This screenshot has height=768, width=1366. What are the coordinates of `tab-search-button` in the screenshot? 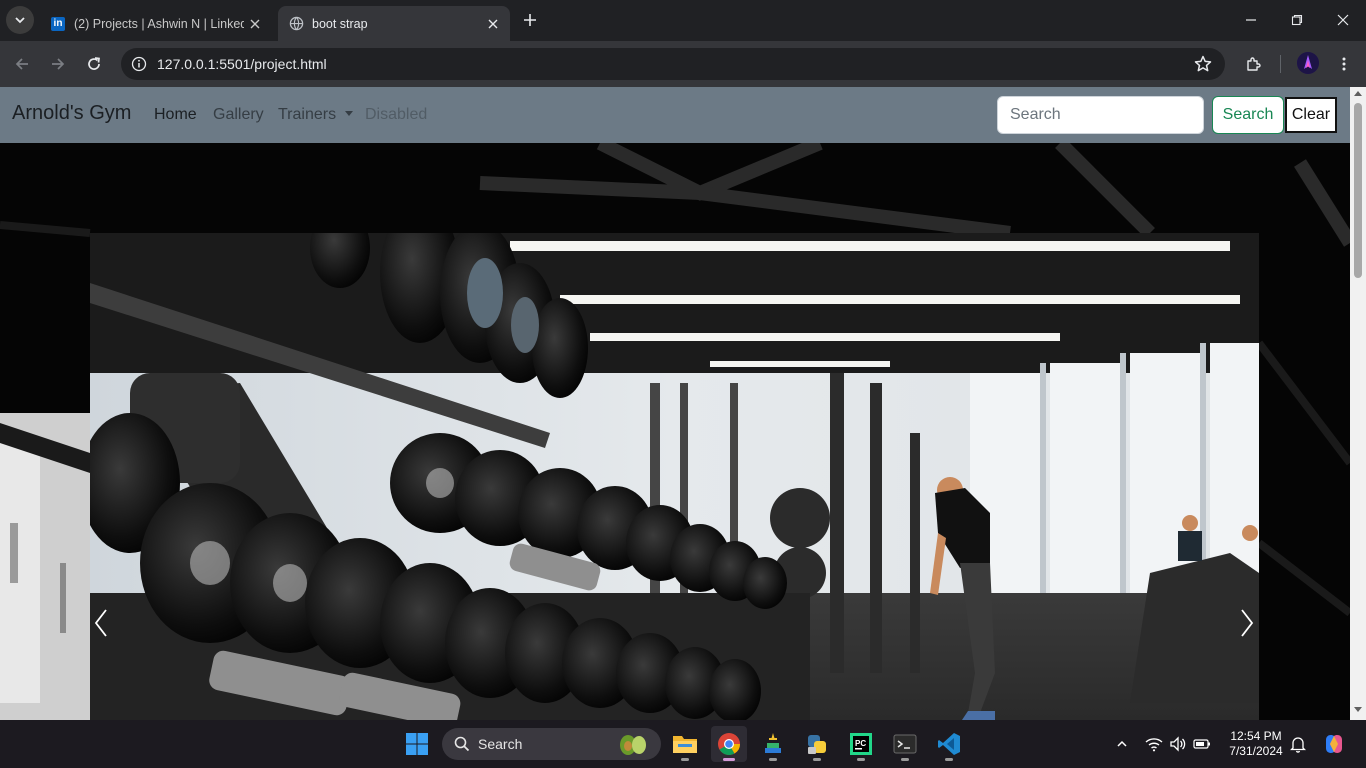 It's located at (20, 20).